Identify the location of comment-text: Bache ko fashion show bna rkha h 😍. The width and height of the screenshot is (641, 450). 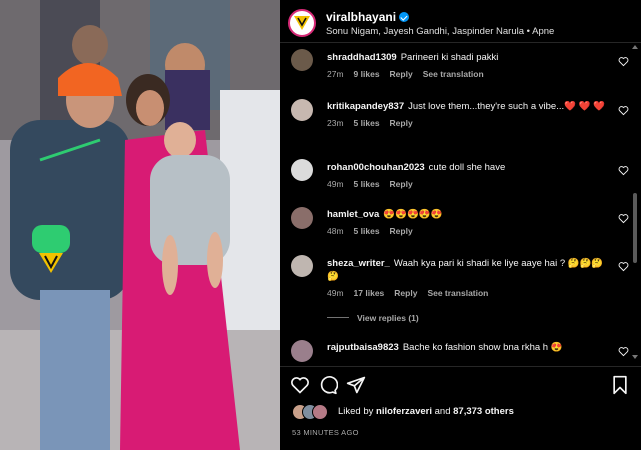
(482, 347).